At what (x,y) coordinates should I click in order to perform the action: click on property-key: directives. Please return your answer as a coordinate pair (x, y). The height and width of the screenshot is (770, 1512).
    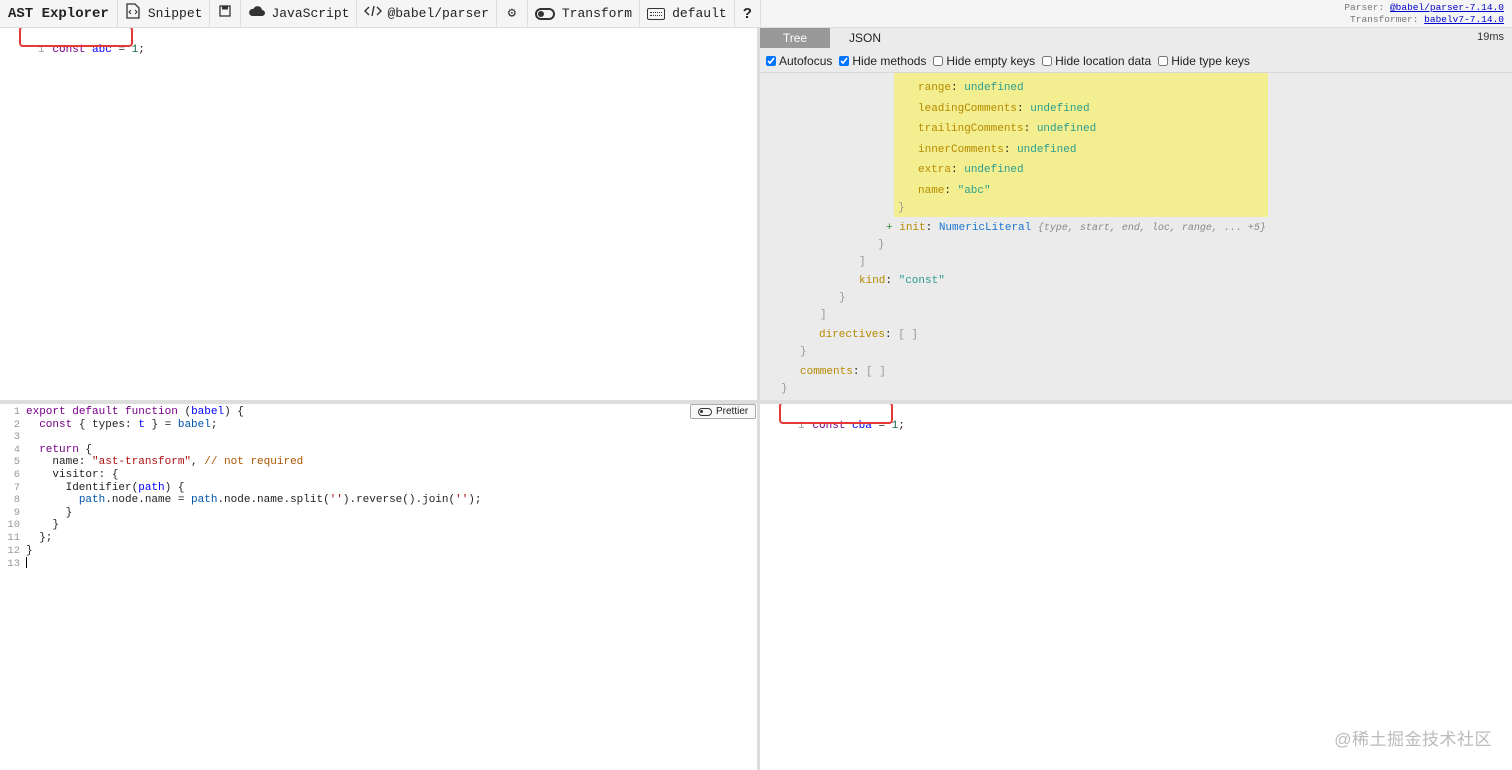
    Looking at the image, I should click on (852, 335).